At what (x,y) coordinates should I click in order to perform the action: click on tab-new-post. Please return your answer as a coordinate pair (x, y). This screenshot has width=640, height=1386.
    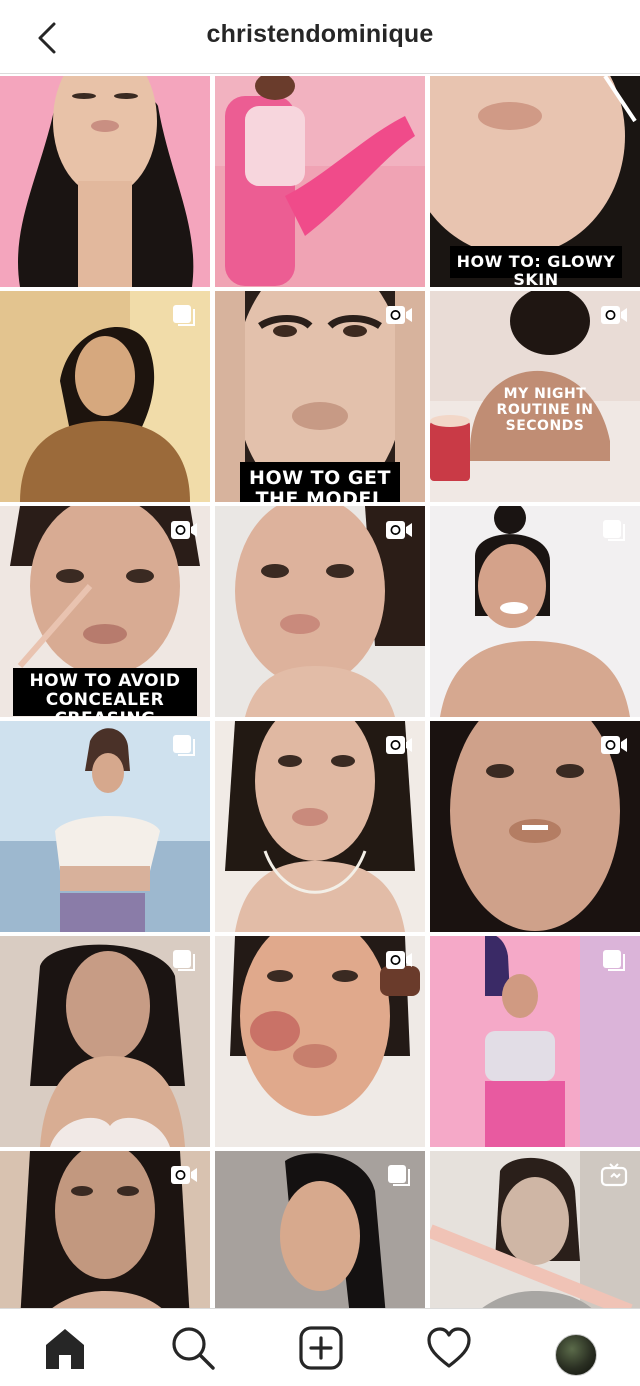
    Looking at the image, I should click on (321, 1348).